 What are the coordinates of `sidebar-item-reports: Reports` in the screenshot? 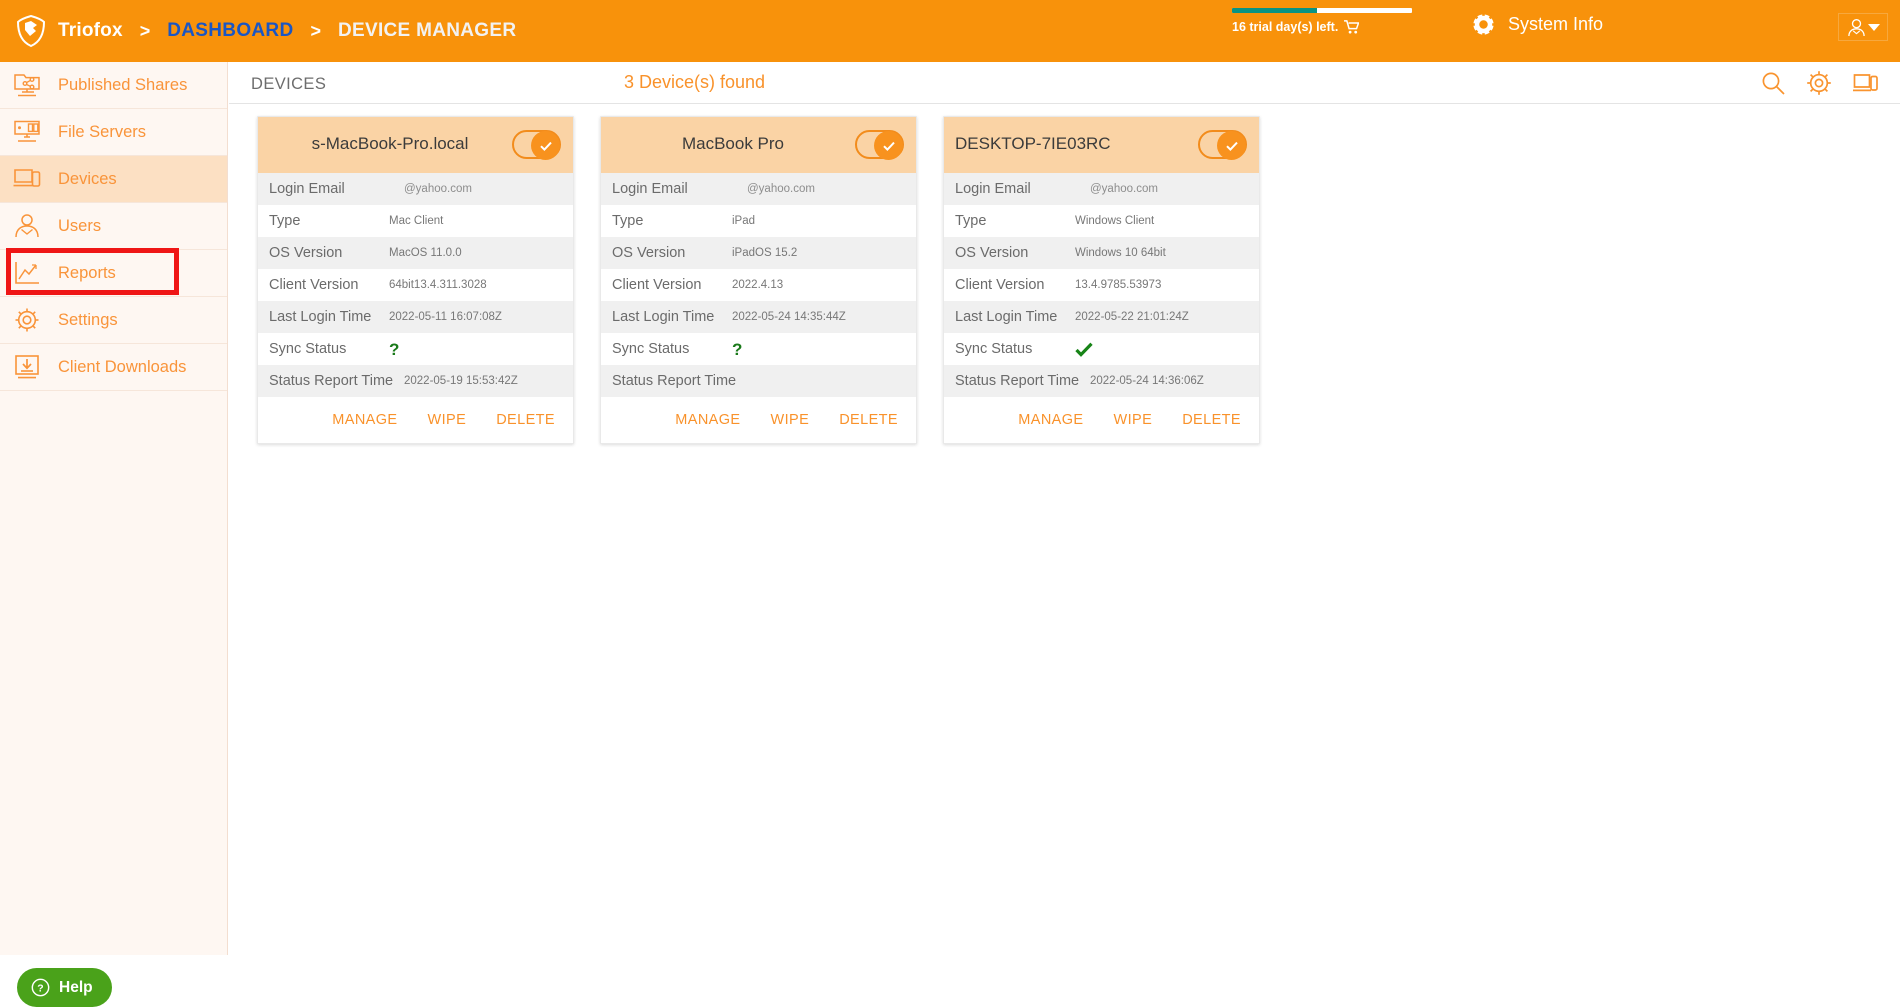 It's located at (113, 273).